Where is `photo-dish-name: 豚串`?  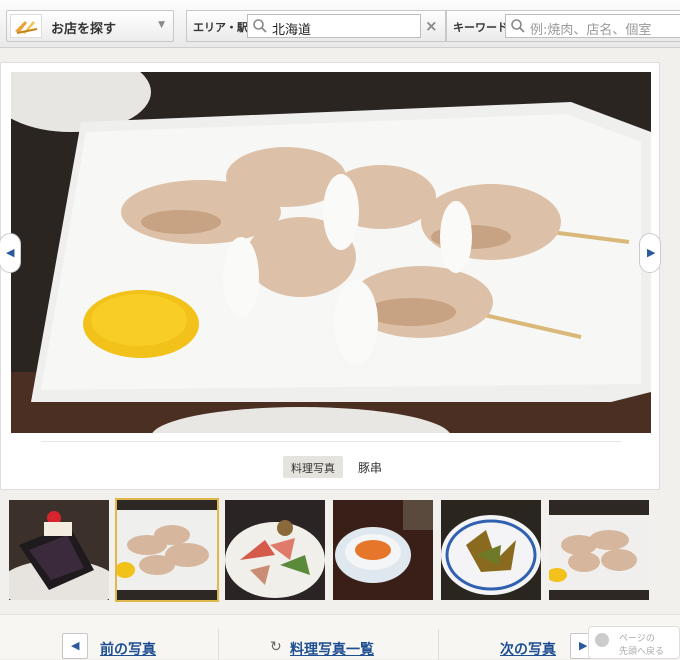 photo-dish-name: 豚串 is located at coordinates (370, 468).